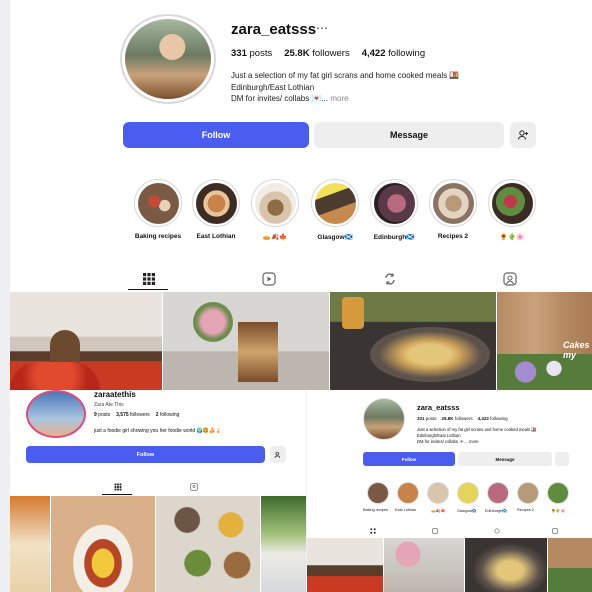 This screenshot has width=592, height=592. I want to click on highlight-item: 🌻🌵🌸, so click(512, 210).